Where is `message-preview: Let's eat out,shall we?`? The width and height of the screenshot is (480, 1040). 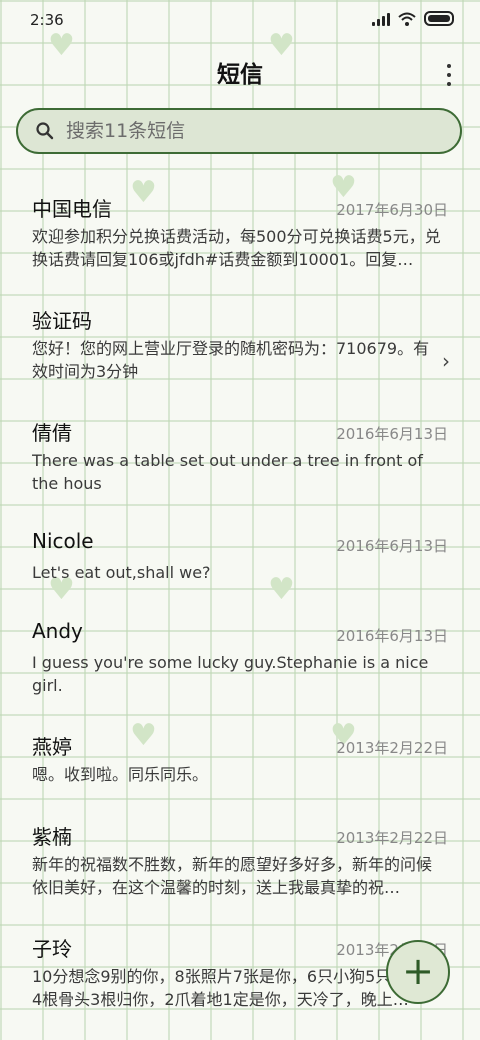
message-preview: Let's eat out,shall we? is located at coordinates (121, 572).